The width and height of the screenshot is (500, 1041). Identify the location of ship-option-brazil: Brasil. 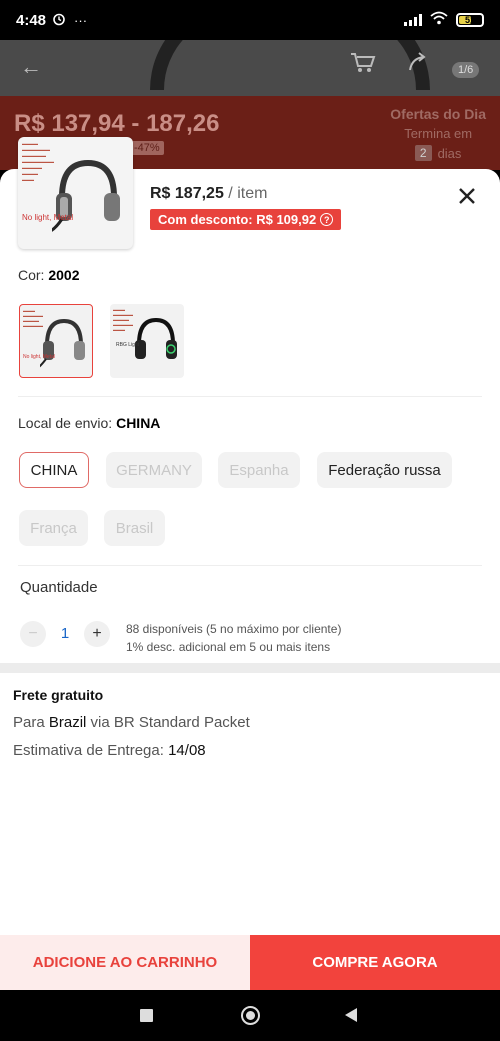
(134, 528).